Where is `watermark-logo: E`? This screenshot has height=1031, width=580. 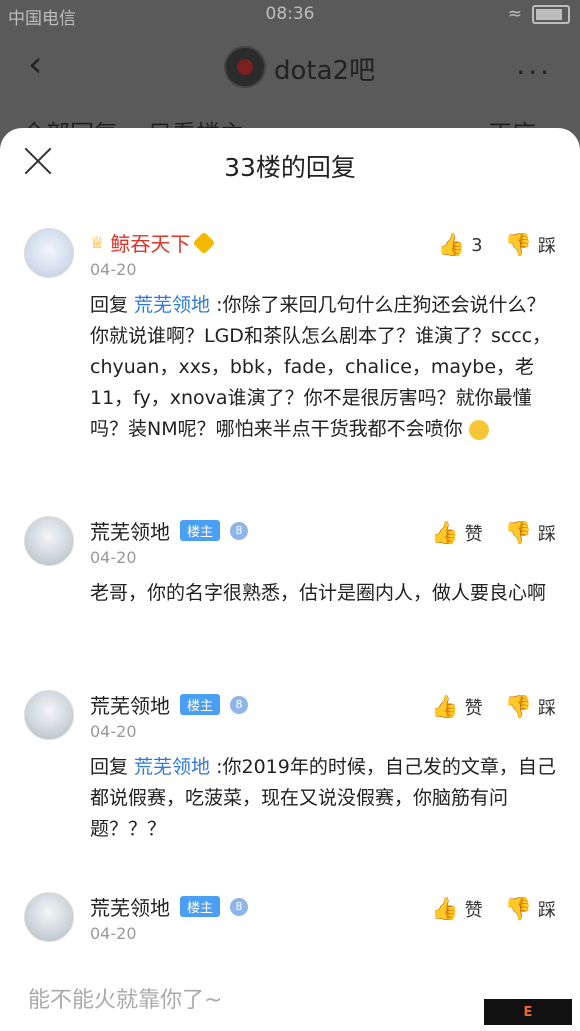 watermark-logo: E is located at coordinates (528, 1012).